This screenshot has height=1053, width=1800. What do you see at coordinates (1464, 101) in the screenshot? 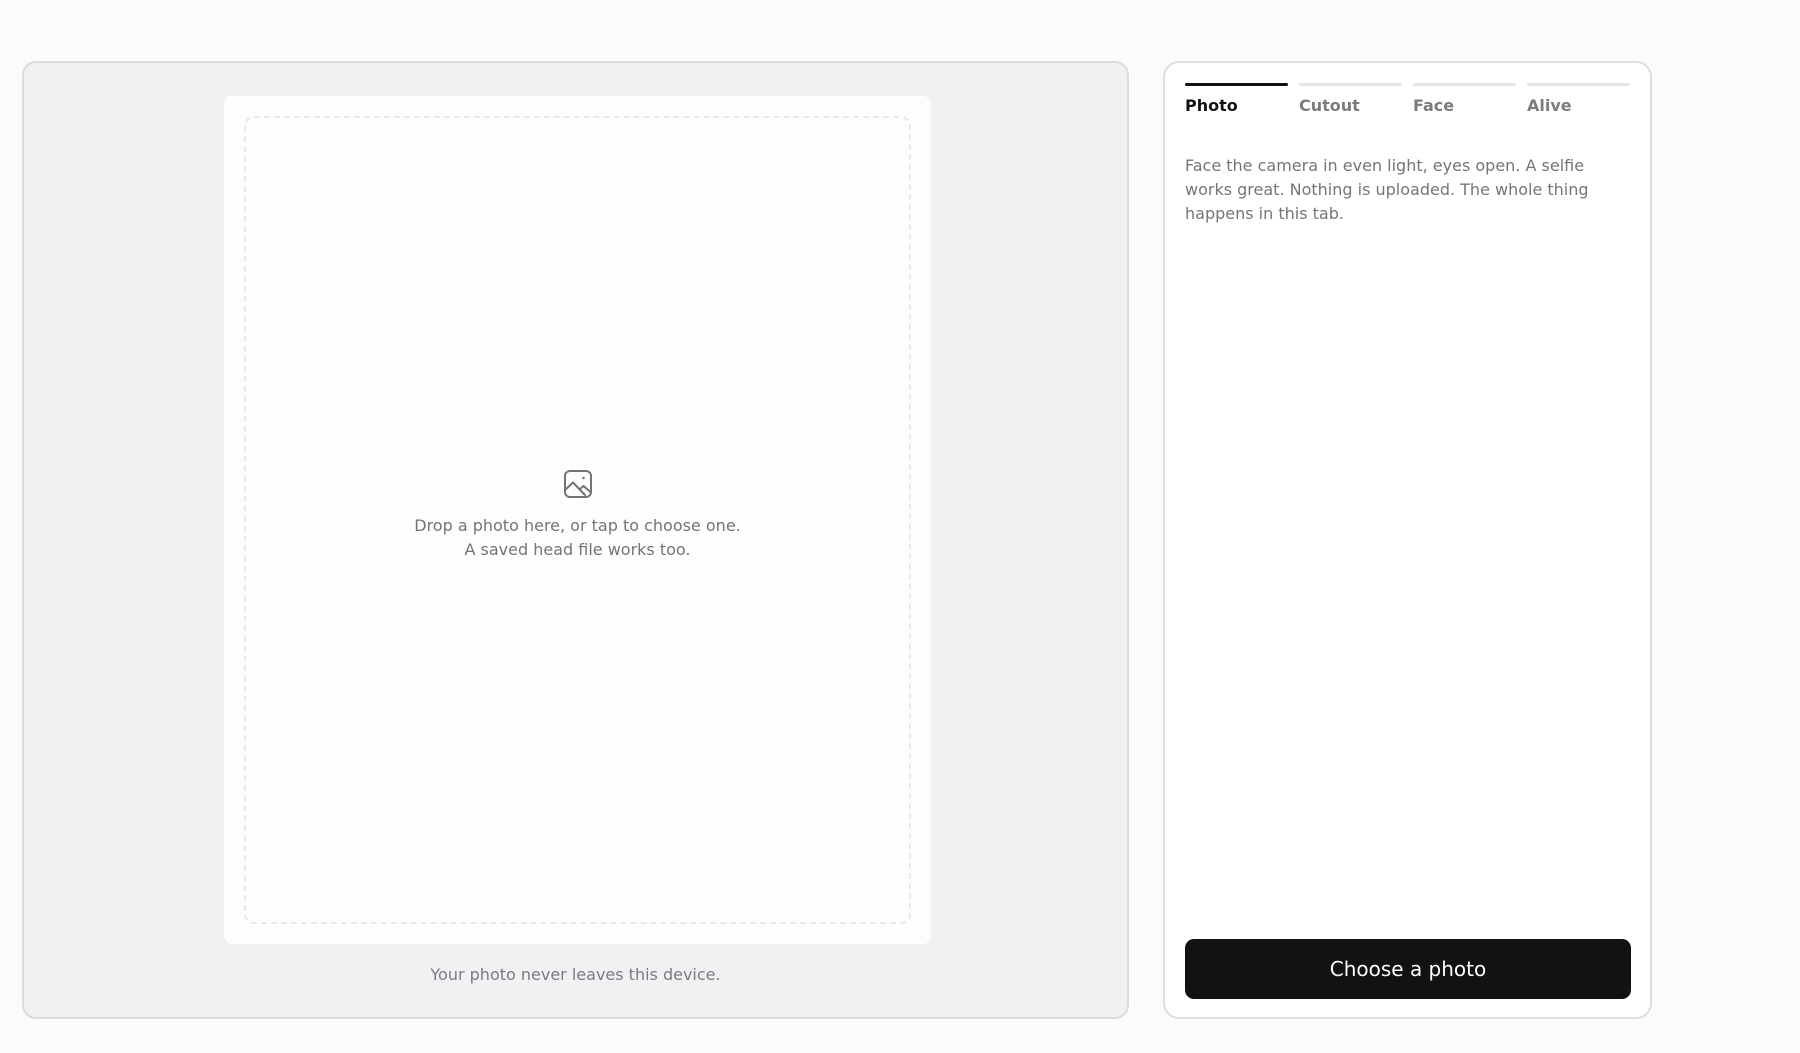
I see `tab-face: Face` at bounding box center [1464, 101].